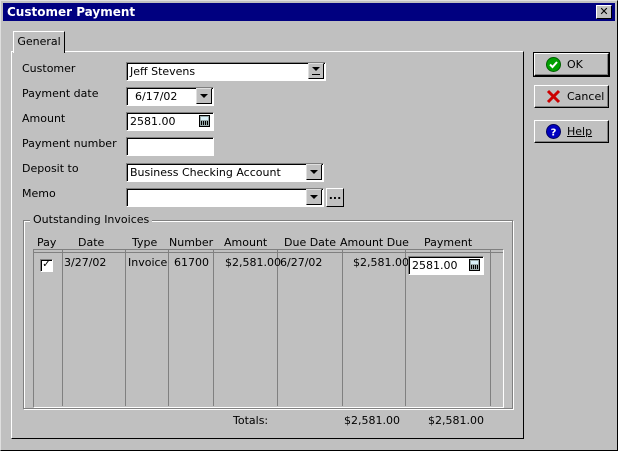  Describe the element at coordinates (309, 12) in the screenshot. I see `title-bar: Customer Payment ✕` at that location.